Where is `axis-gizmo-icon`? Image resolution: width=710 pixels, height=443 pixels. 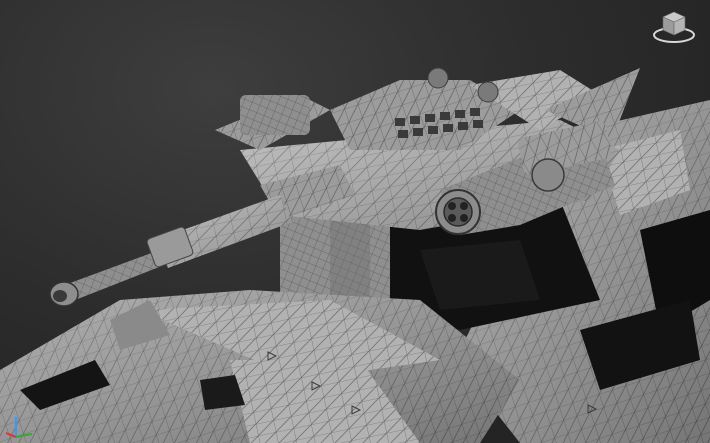
axis-gizmo-icon is located at coordinates (19, 427).